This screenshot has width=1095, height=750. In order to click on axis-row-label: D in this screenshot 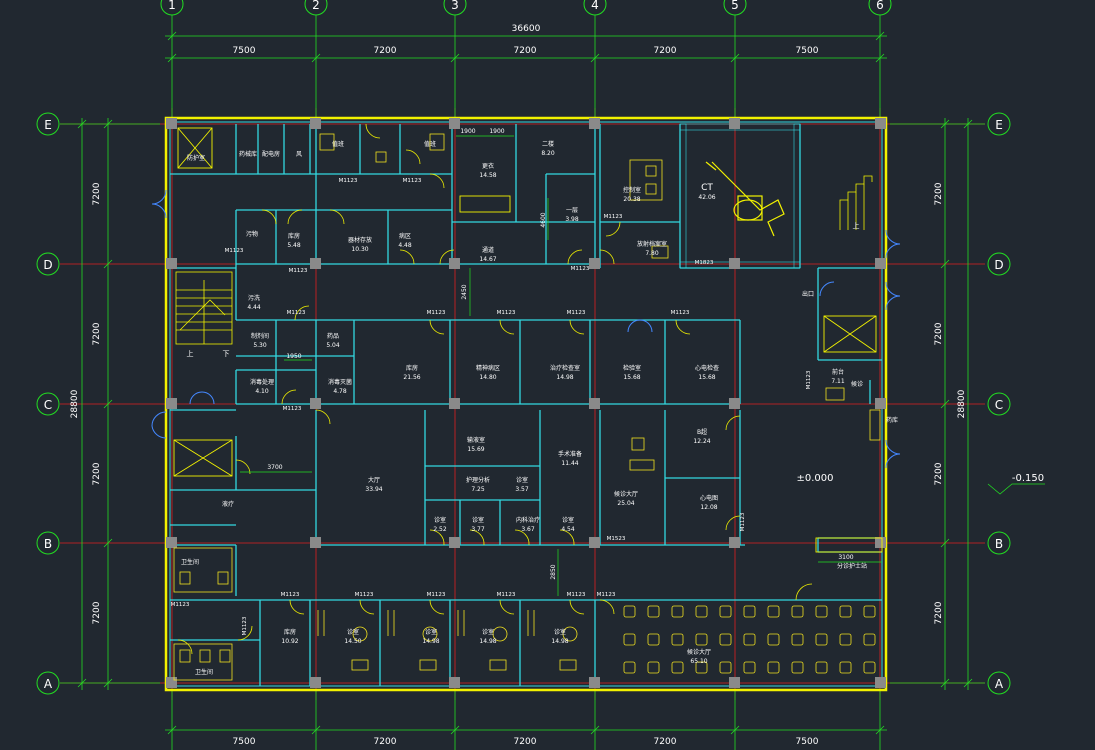, I will do `click(47, 265)`.